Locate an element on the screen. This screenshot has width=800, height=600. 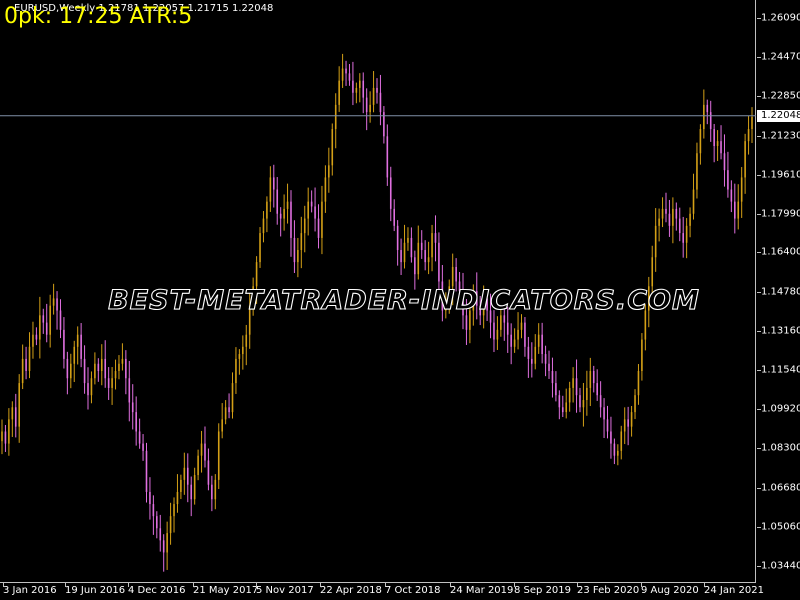
watermark: BEST-METATRADER-INDICATORS.COM is located at coordinates (404, 300).